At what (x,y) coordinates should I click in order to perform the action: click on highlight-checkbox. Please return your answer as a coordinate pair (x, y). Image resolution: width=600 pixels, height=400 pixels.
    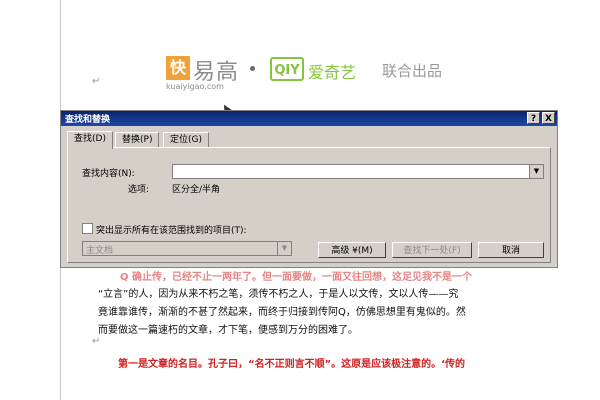
    Looking at the image, I should click on (87, 228).